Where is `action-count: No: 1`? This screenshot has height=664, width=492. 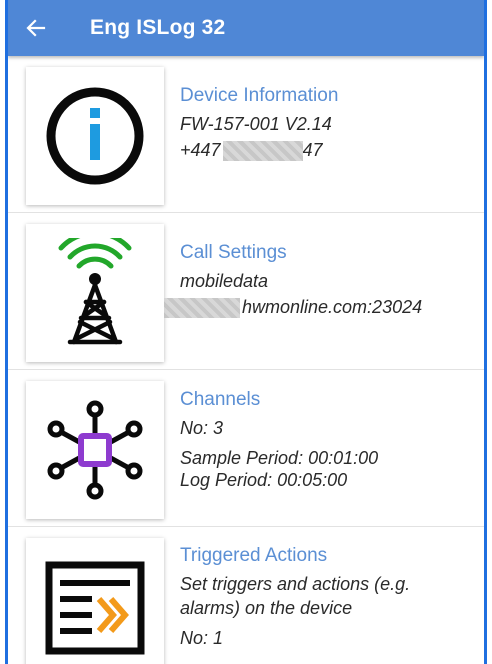
action-count: No: 1 is located at coordinates (202, 638).